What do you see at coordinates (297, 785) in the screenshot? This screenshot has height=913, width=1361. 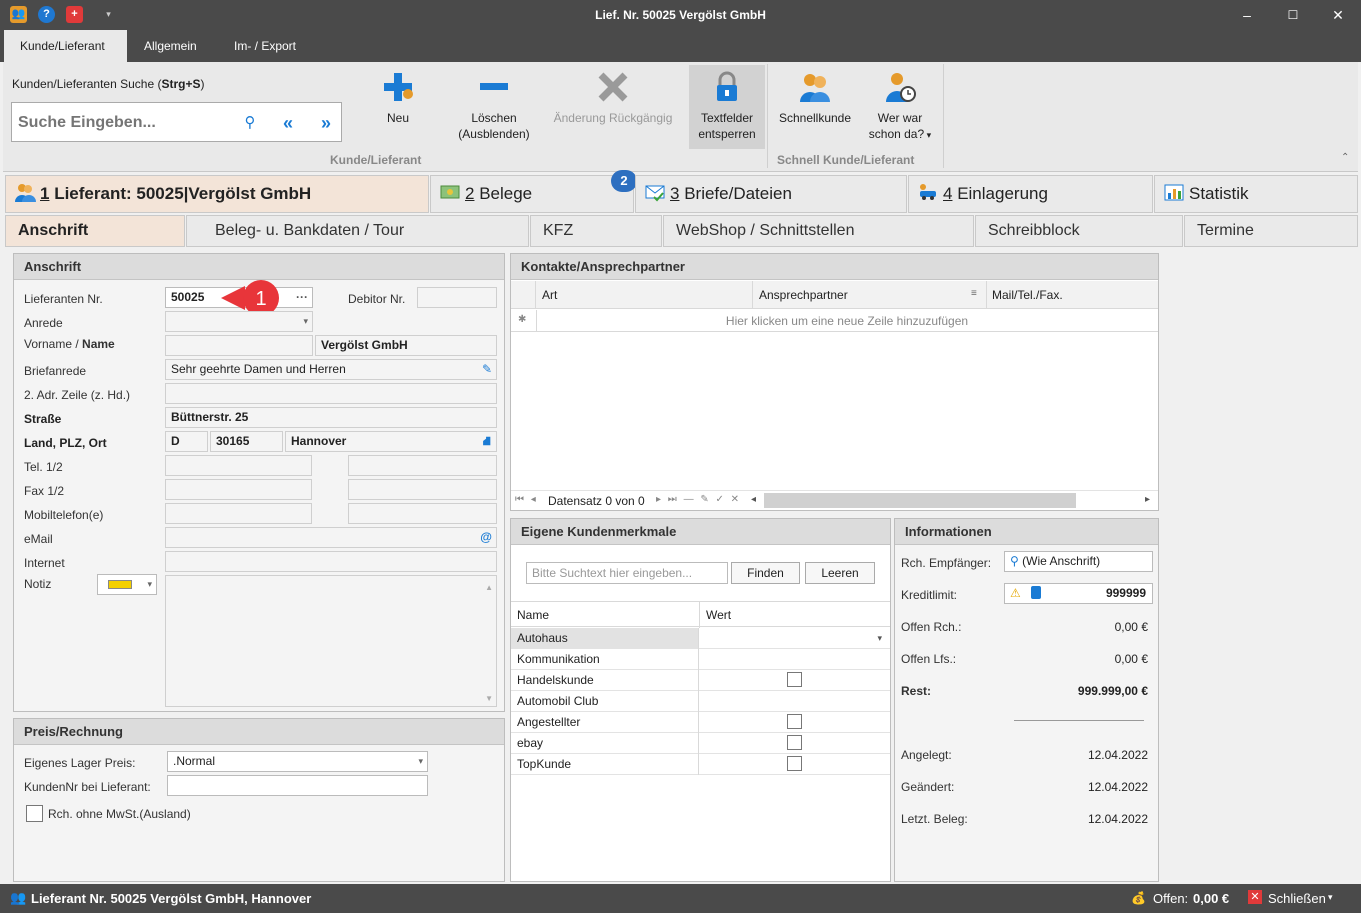 I see `kundennr-field` at bounding box center [297, 785].